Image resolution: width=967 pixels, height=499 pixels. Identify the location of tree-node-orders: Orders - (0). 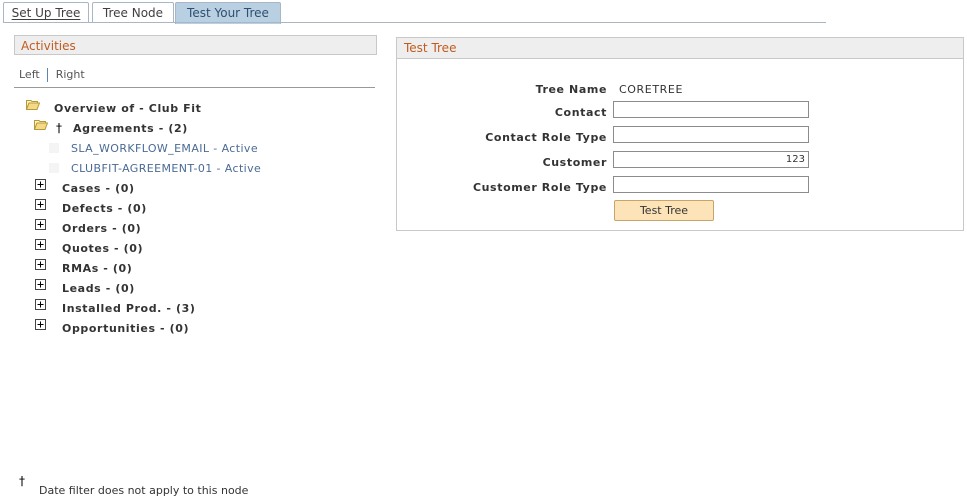
(101, 228).